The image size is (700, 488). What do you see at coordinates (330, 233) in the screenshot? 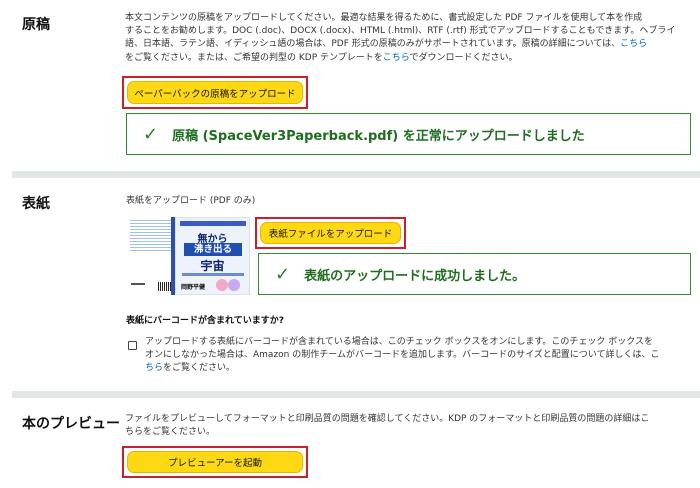
I see `upload-cover-button: 表紙ファイルをアップロード` at bounding box center [330, 233].